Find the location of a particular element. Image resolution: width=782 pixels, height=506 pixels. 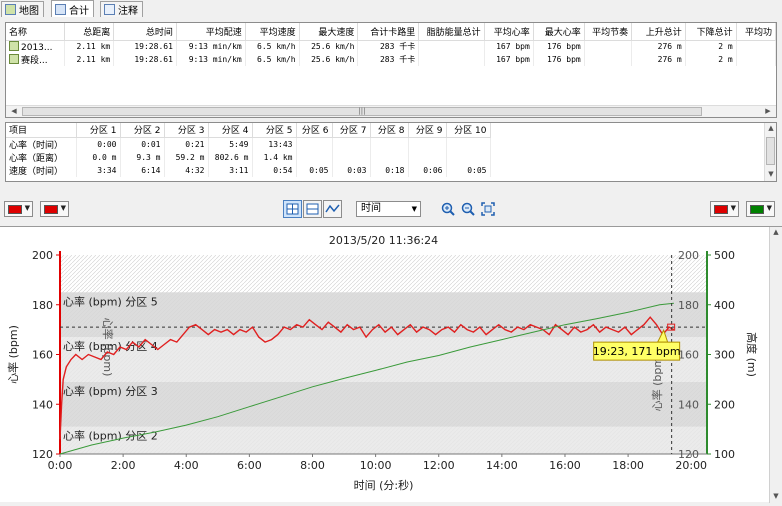

zone-vscrollbar: ▲ ▼ is located at coordinates (770, 152).